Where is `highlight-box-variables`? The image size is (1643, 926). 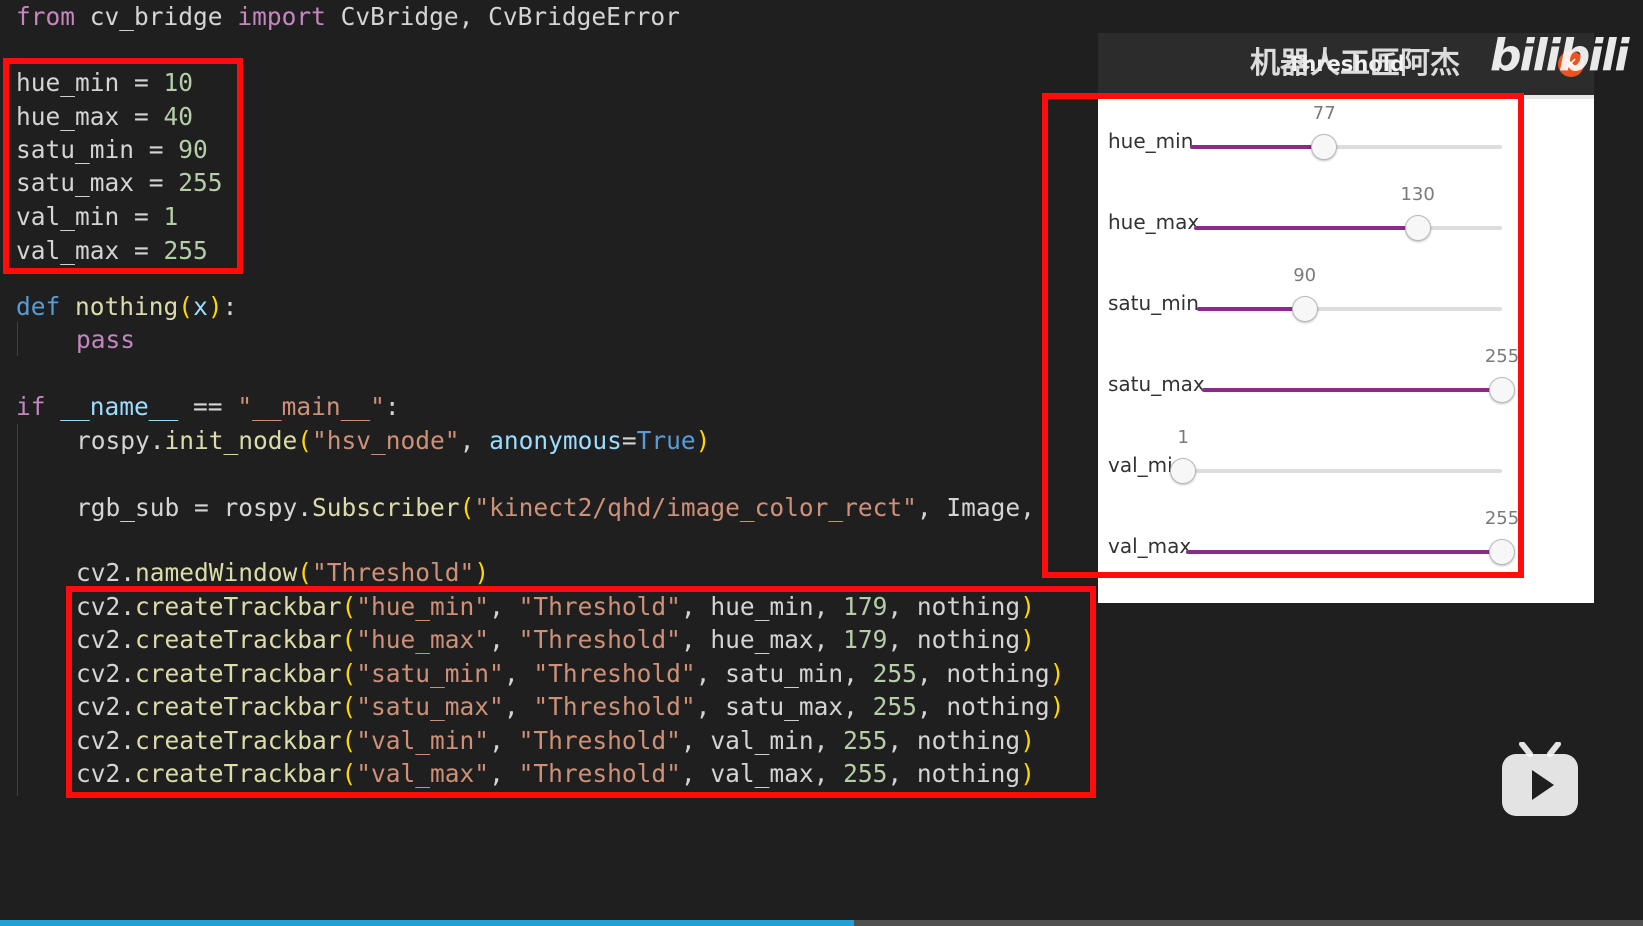 highlight-box-variables is located at coordinates (123, 166).